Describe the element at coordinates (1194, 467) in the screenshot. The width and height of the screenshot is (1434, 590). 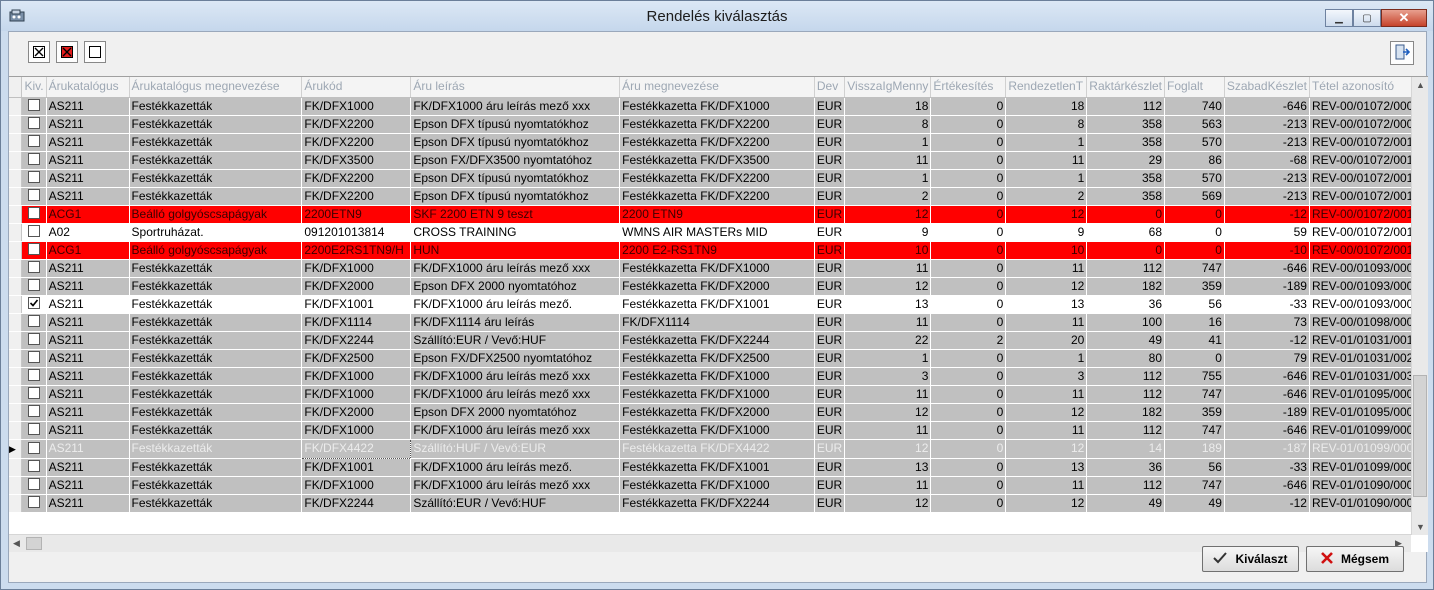
I see `table-cell: 56` at that location.